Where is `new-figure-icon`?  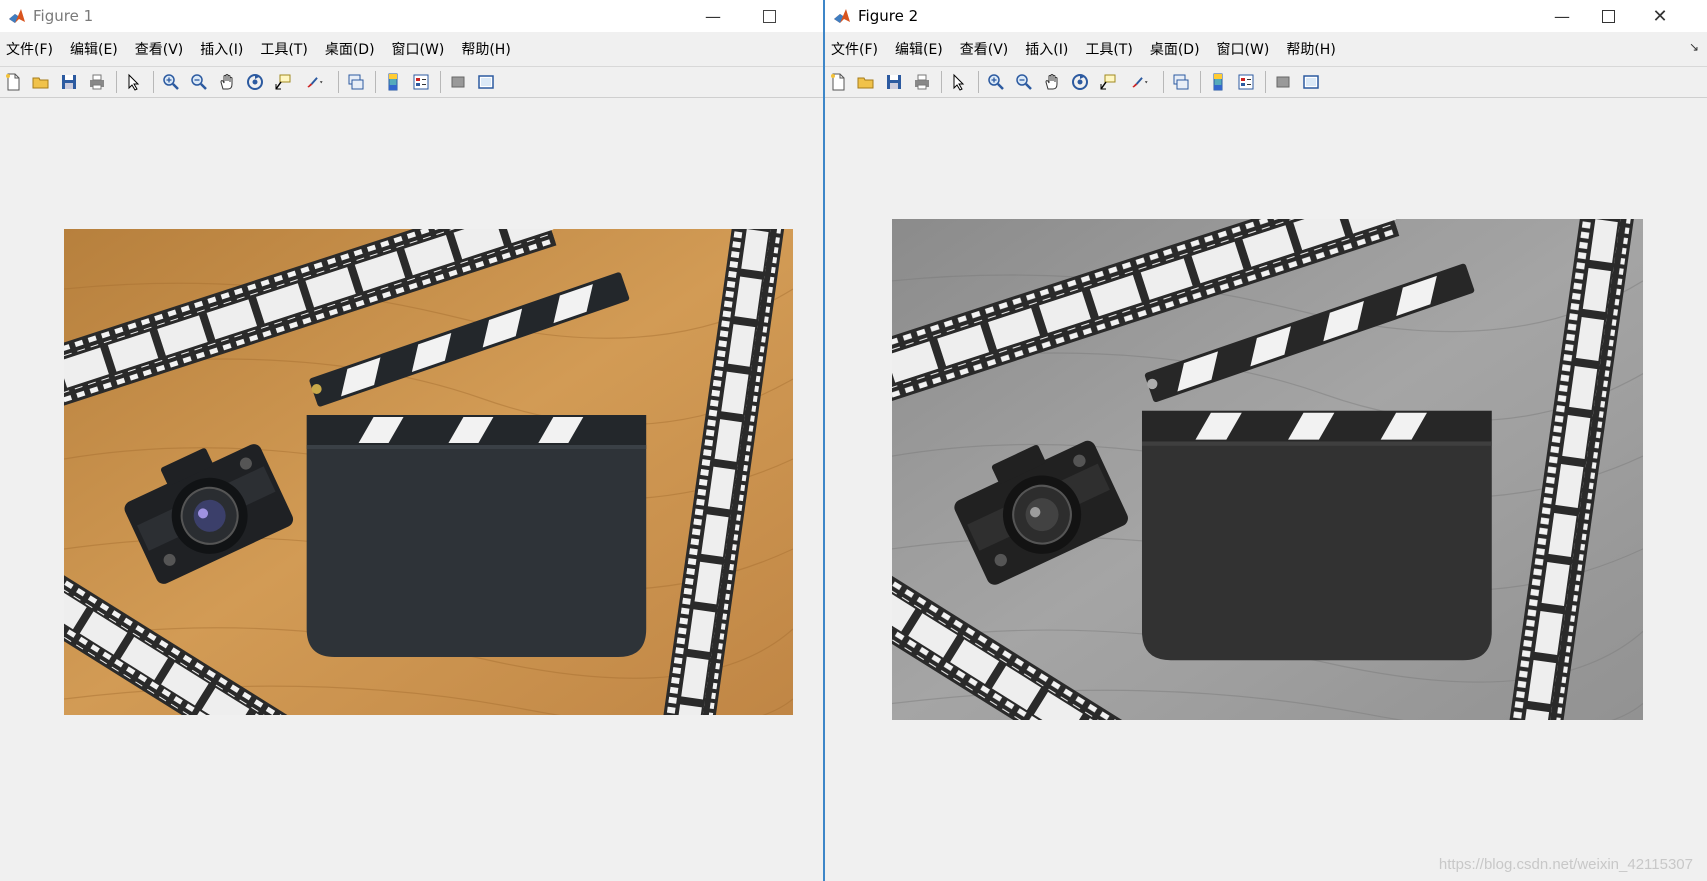 new-figure-icon is located at coordinates (13, 82).